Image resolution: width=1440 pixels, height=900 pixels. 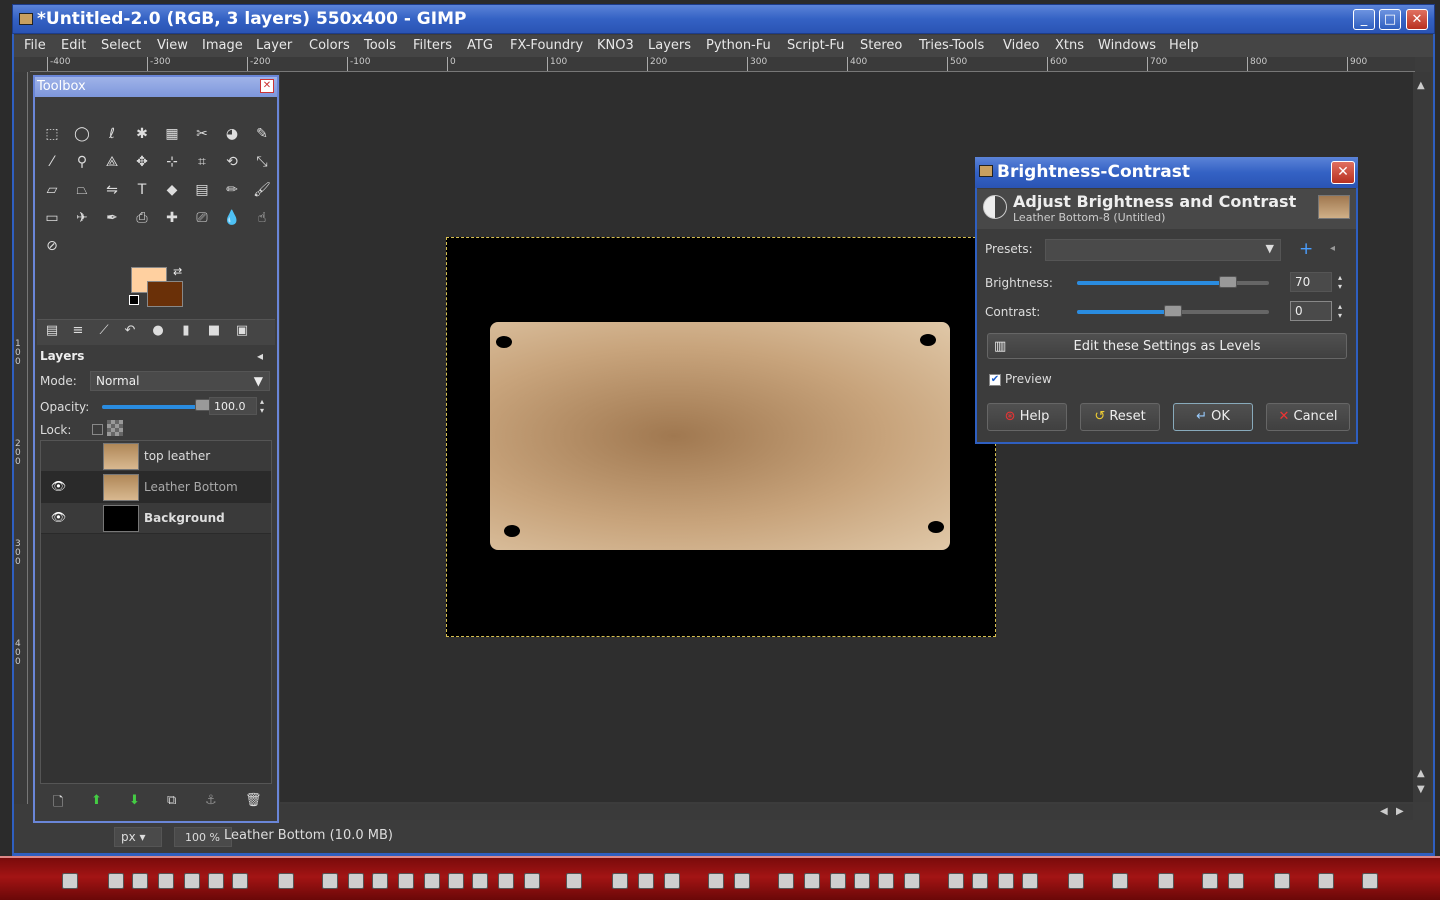 I want to click on heal-tool-icon: ✚, so click(x=172, y=218).